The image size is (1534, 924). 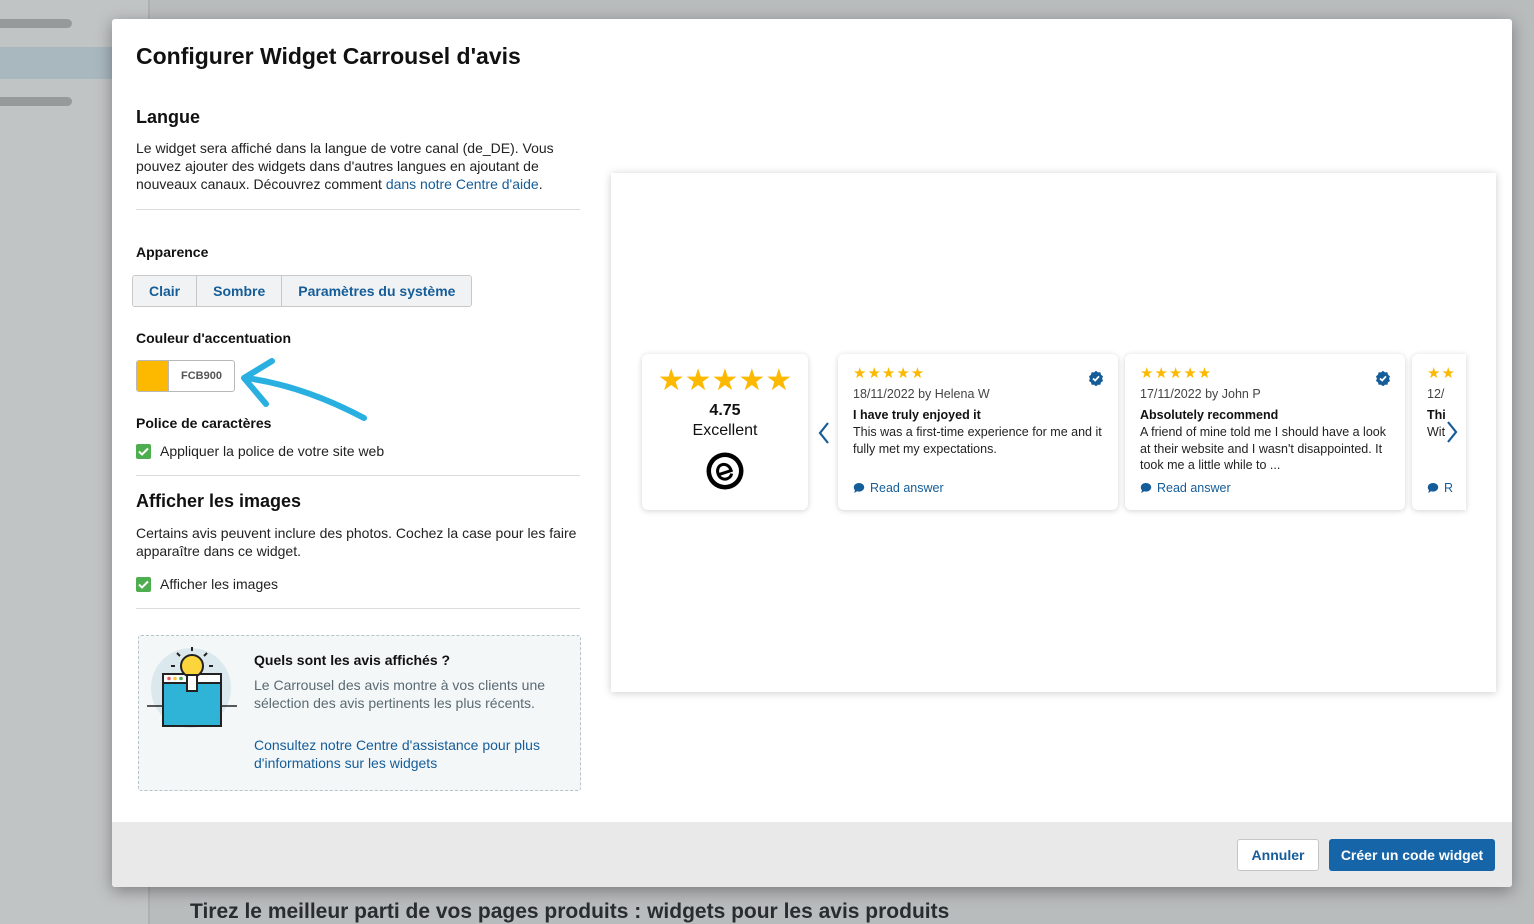 What do you see at coordinates (812, 854) in the screenshot?
I see `modal-footer: Annuler Créer un code widget` at bounding box center [812, 854].